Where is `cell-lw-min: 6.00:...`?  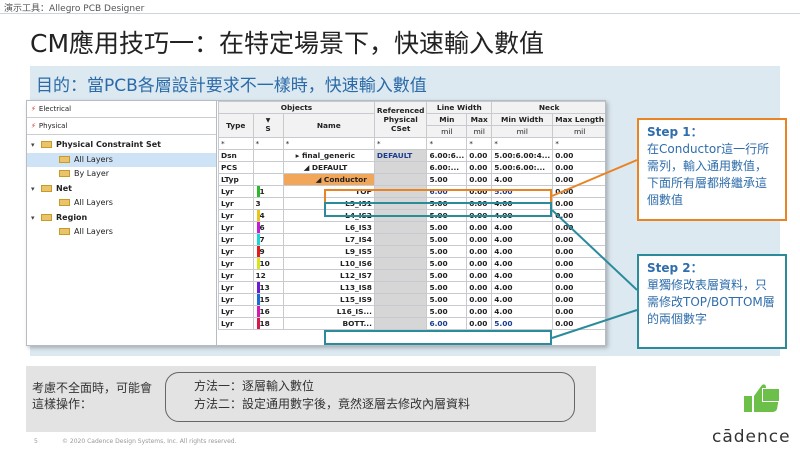
cell-lw-min: 6.00:... is located at coordinates (447, 167).